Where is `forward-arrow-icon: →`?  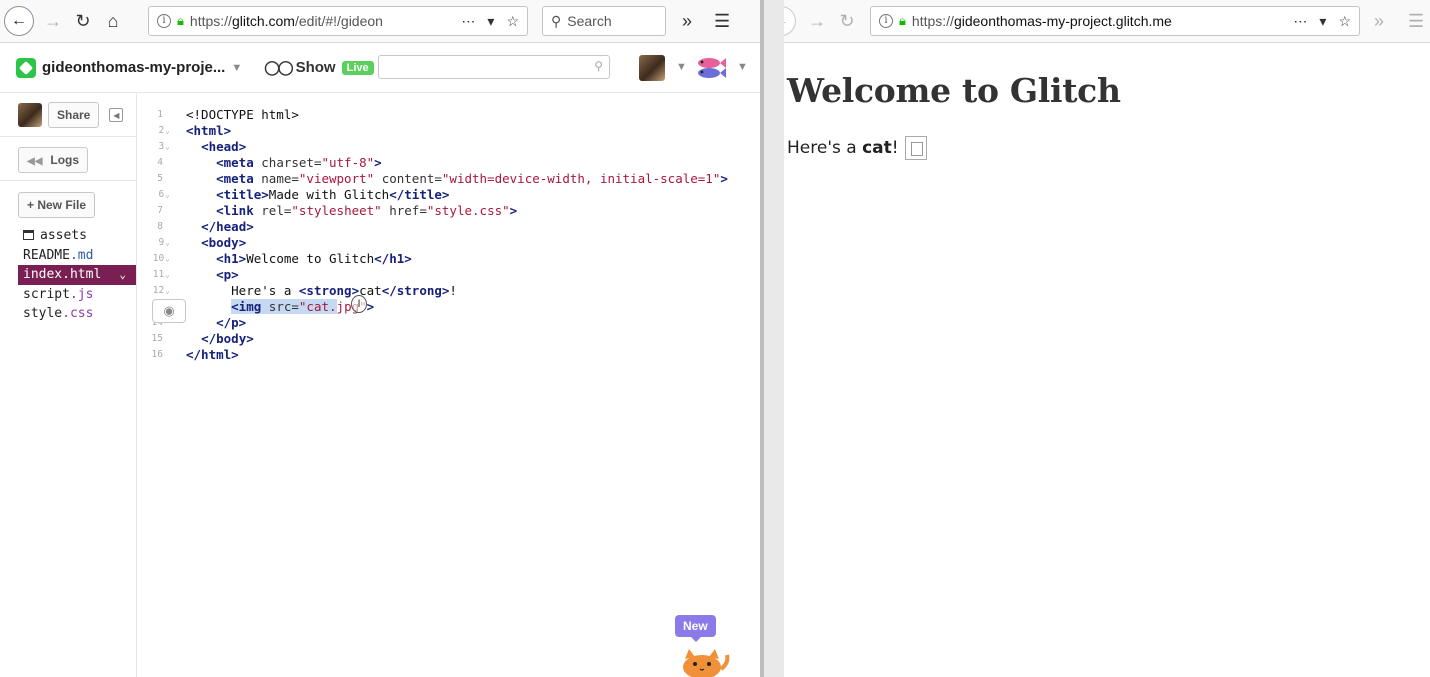 forward-arrow-icon: → is located at coordinates (817, 20).